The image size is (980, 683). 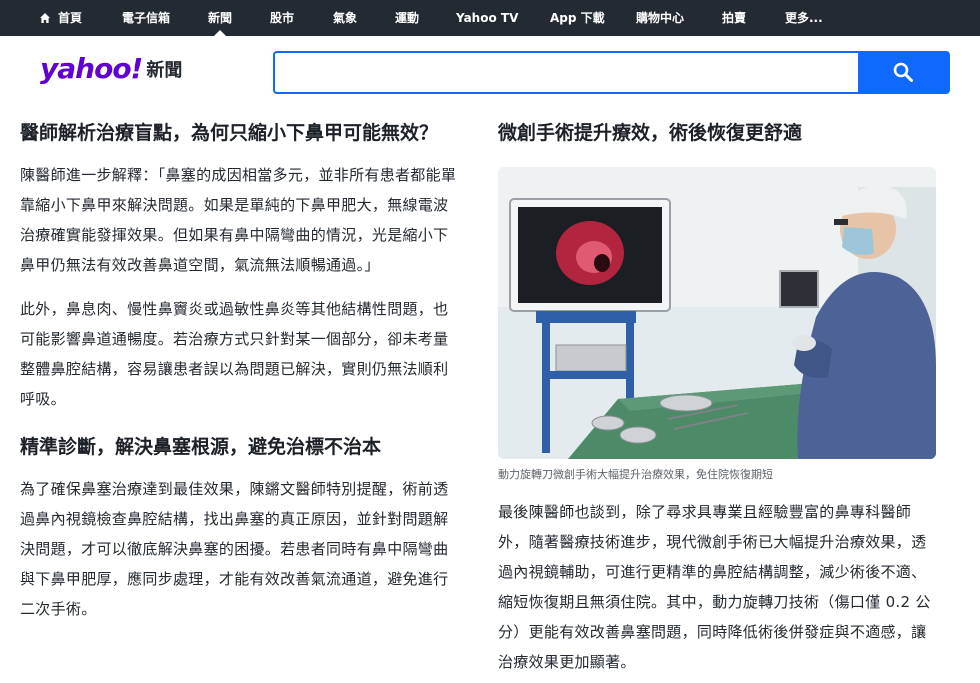 I want to click on nav-item-label: 電子信箱, so click(x=146, y=18).